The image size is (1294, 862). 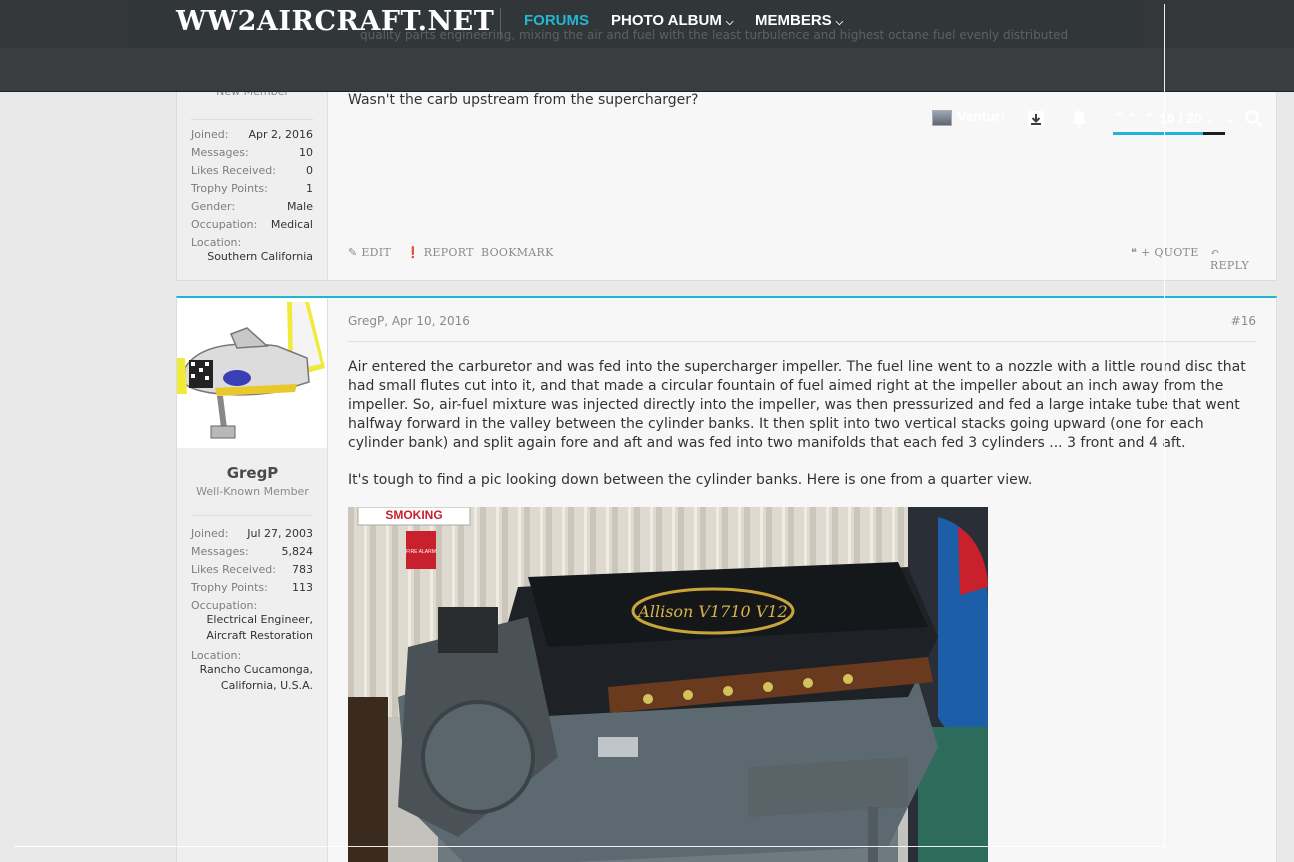 What do you see at coordinates (252, 551) in the screenshot?
I see `stat-messages: Messages: 5,824` at bounding box center [252, 551].